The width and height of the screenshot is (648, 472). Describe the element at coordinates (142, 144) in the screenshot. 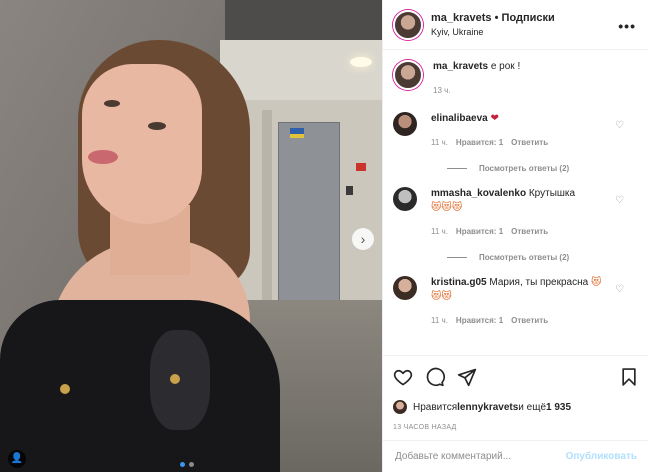

I see `photo-face` at that location.